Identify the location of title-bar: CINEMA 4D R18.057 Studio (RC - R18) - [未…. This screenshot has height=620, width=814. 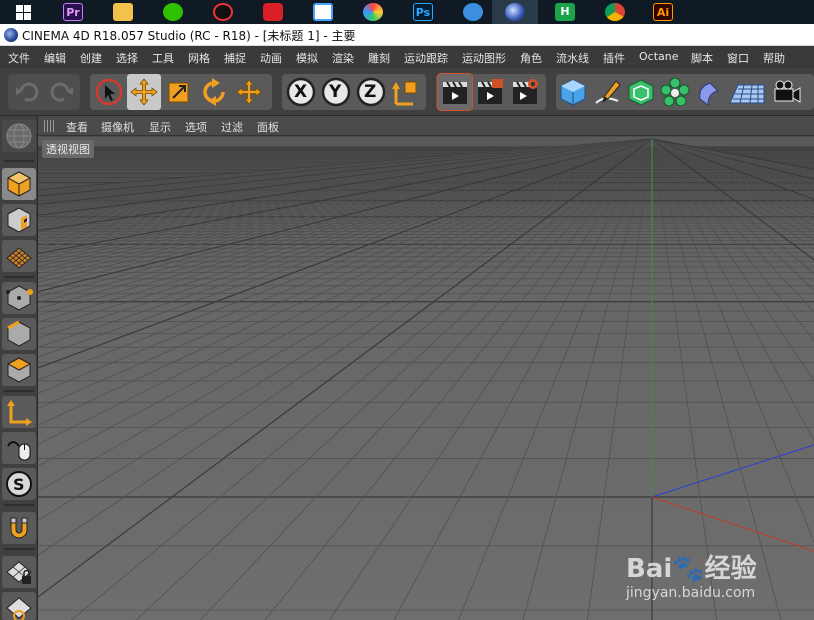
(407, 35).